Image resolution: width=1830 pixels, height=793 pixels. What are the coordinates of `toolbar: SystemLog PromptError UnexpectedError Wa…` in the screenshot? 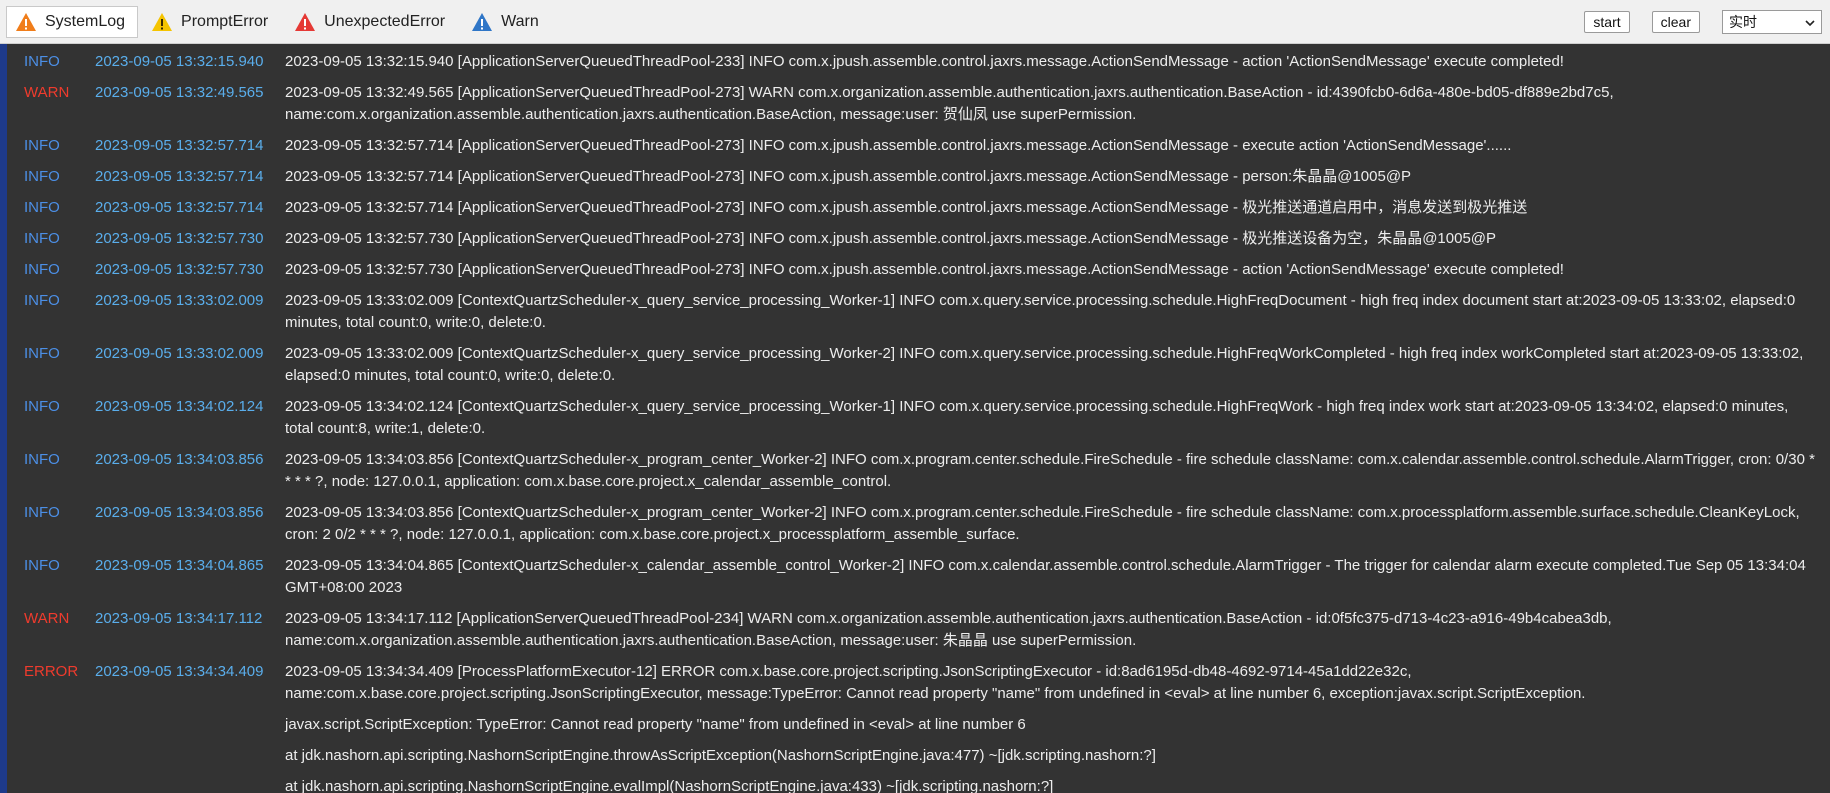 It's located at (915, 22).